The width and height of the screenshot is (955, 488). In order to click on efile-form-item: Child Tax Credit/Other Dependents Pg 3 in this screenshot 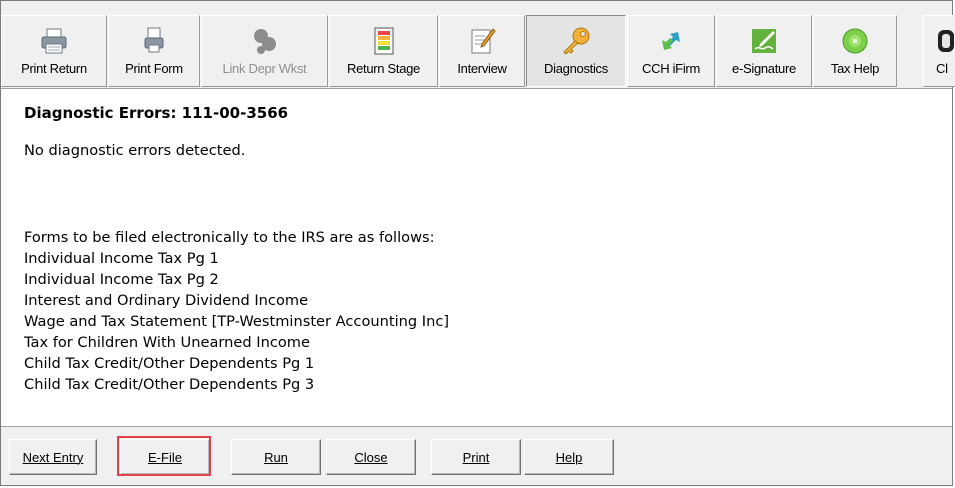, I will do `click(169, 384)`.